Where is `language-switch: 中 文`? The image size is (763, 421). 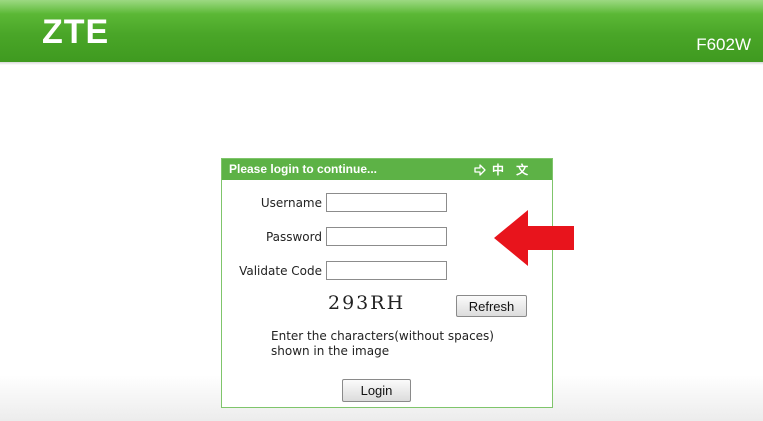 language-switch: 中 文 is located at coordinates (503, 169).